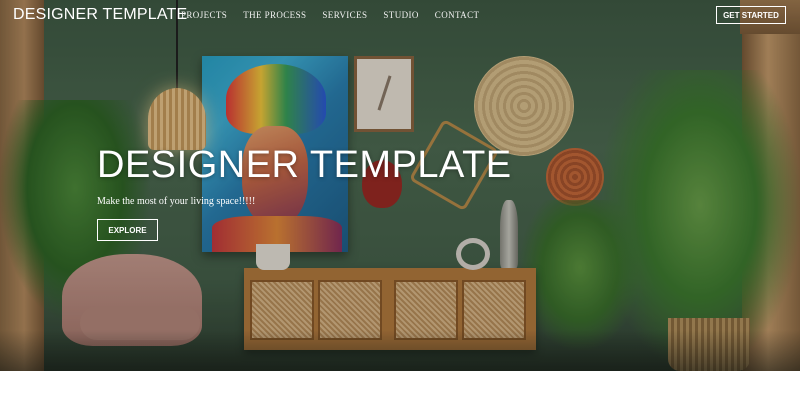 The width and height of the screenshot is (800, 401). What do you see at coordinates (400, 386) in the screenshot?
I see `page-bottom-strip` at bounding box center [400, 386].